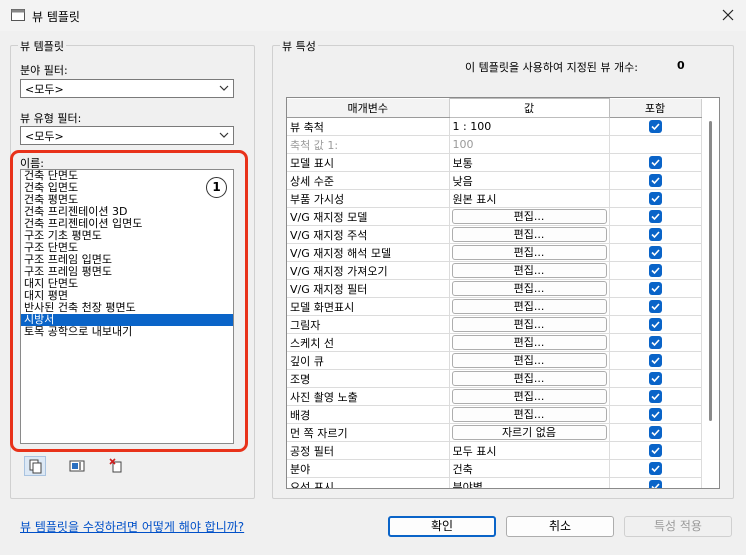 This screenshot has height=555, width=746. Describe the element at coordinates (127, 88) in the screenshot. I see `discipline-filter-combo: <모두>` at that location.